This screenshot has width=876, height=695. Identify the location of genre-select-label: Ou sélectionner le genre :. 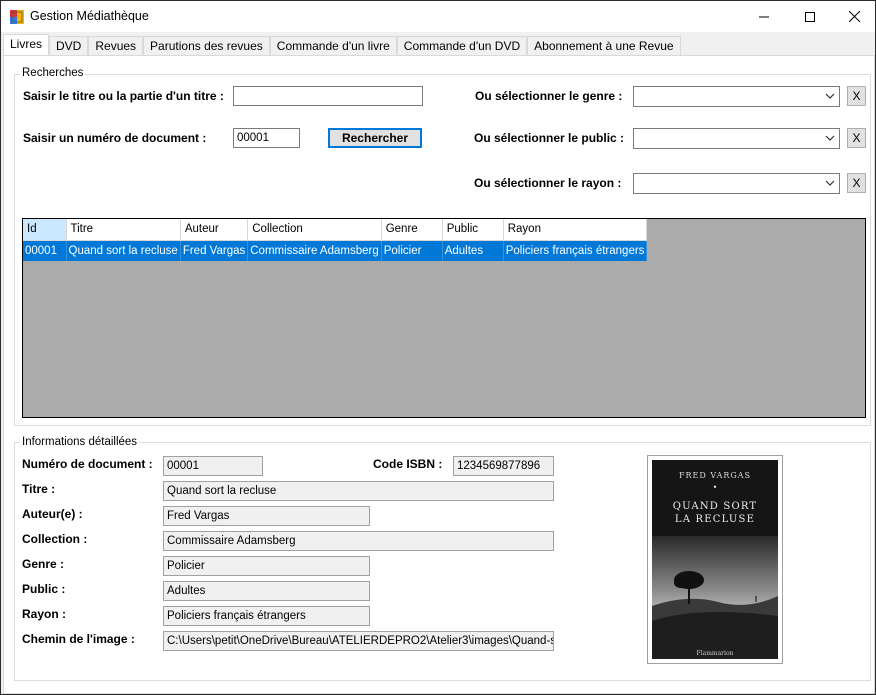
(549, 96).